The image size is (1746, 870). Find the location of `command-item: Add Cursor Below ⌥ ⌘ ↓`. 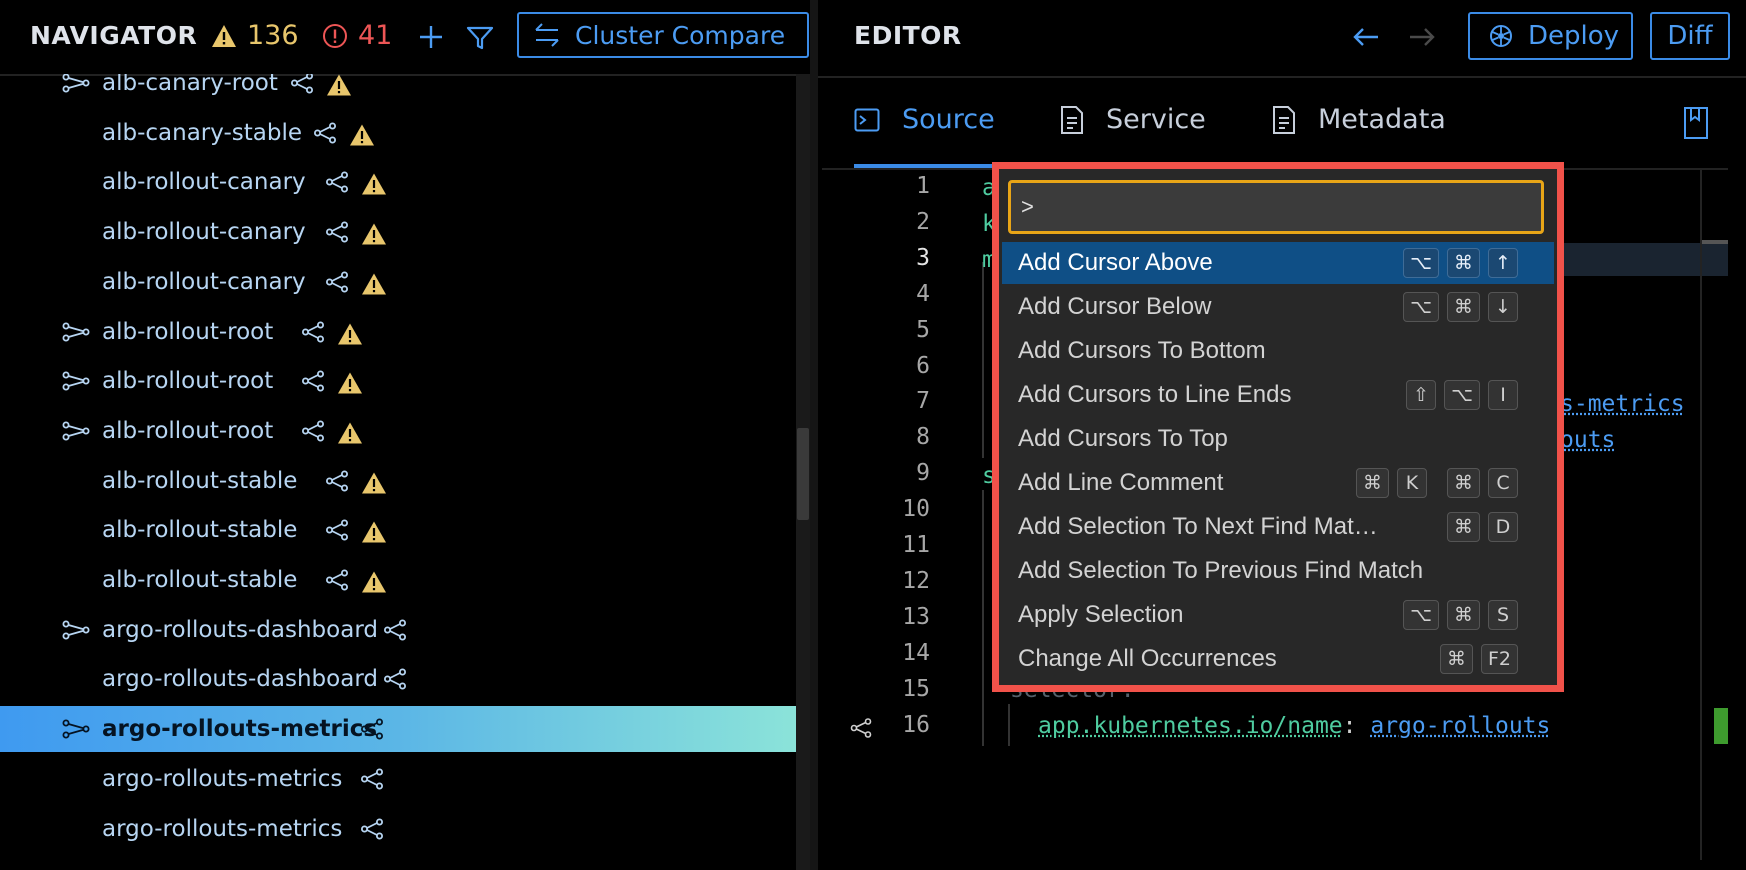

command-item: Add Cursor Below ⌥ ⌘ ↓ is located at coordinates (1278, 307).